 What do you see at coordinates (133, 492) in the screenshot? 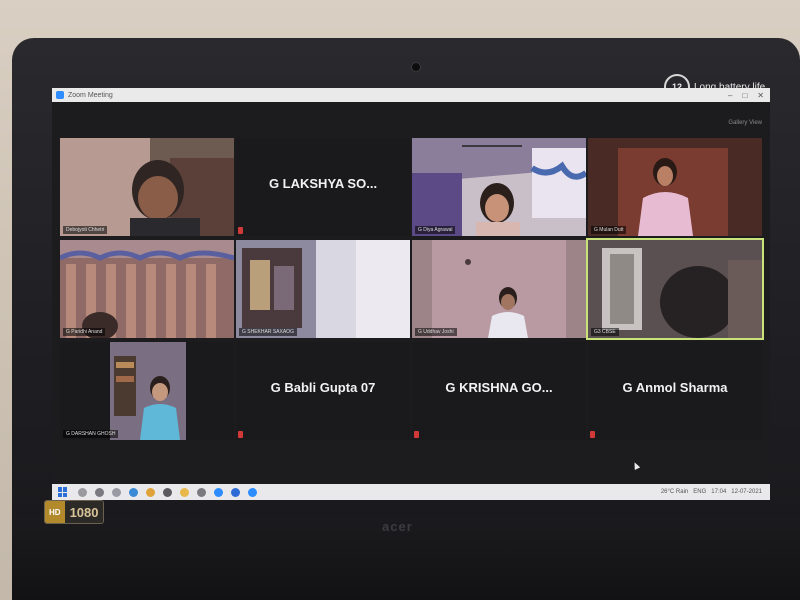
I see `edge-icon` at bounding box center [133, 492].